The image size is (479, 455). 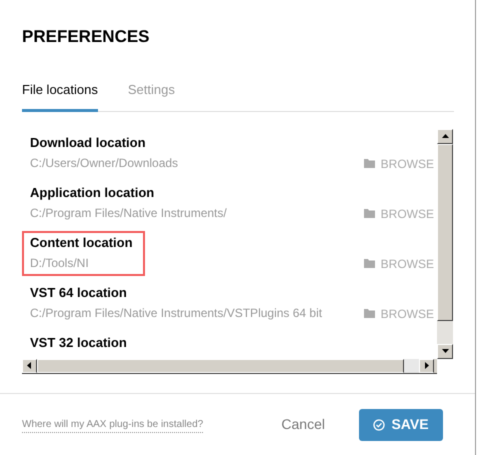 I want to click on location-path: C:/Program Files/Native Instruments/, so click(x=128, y=213).